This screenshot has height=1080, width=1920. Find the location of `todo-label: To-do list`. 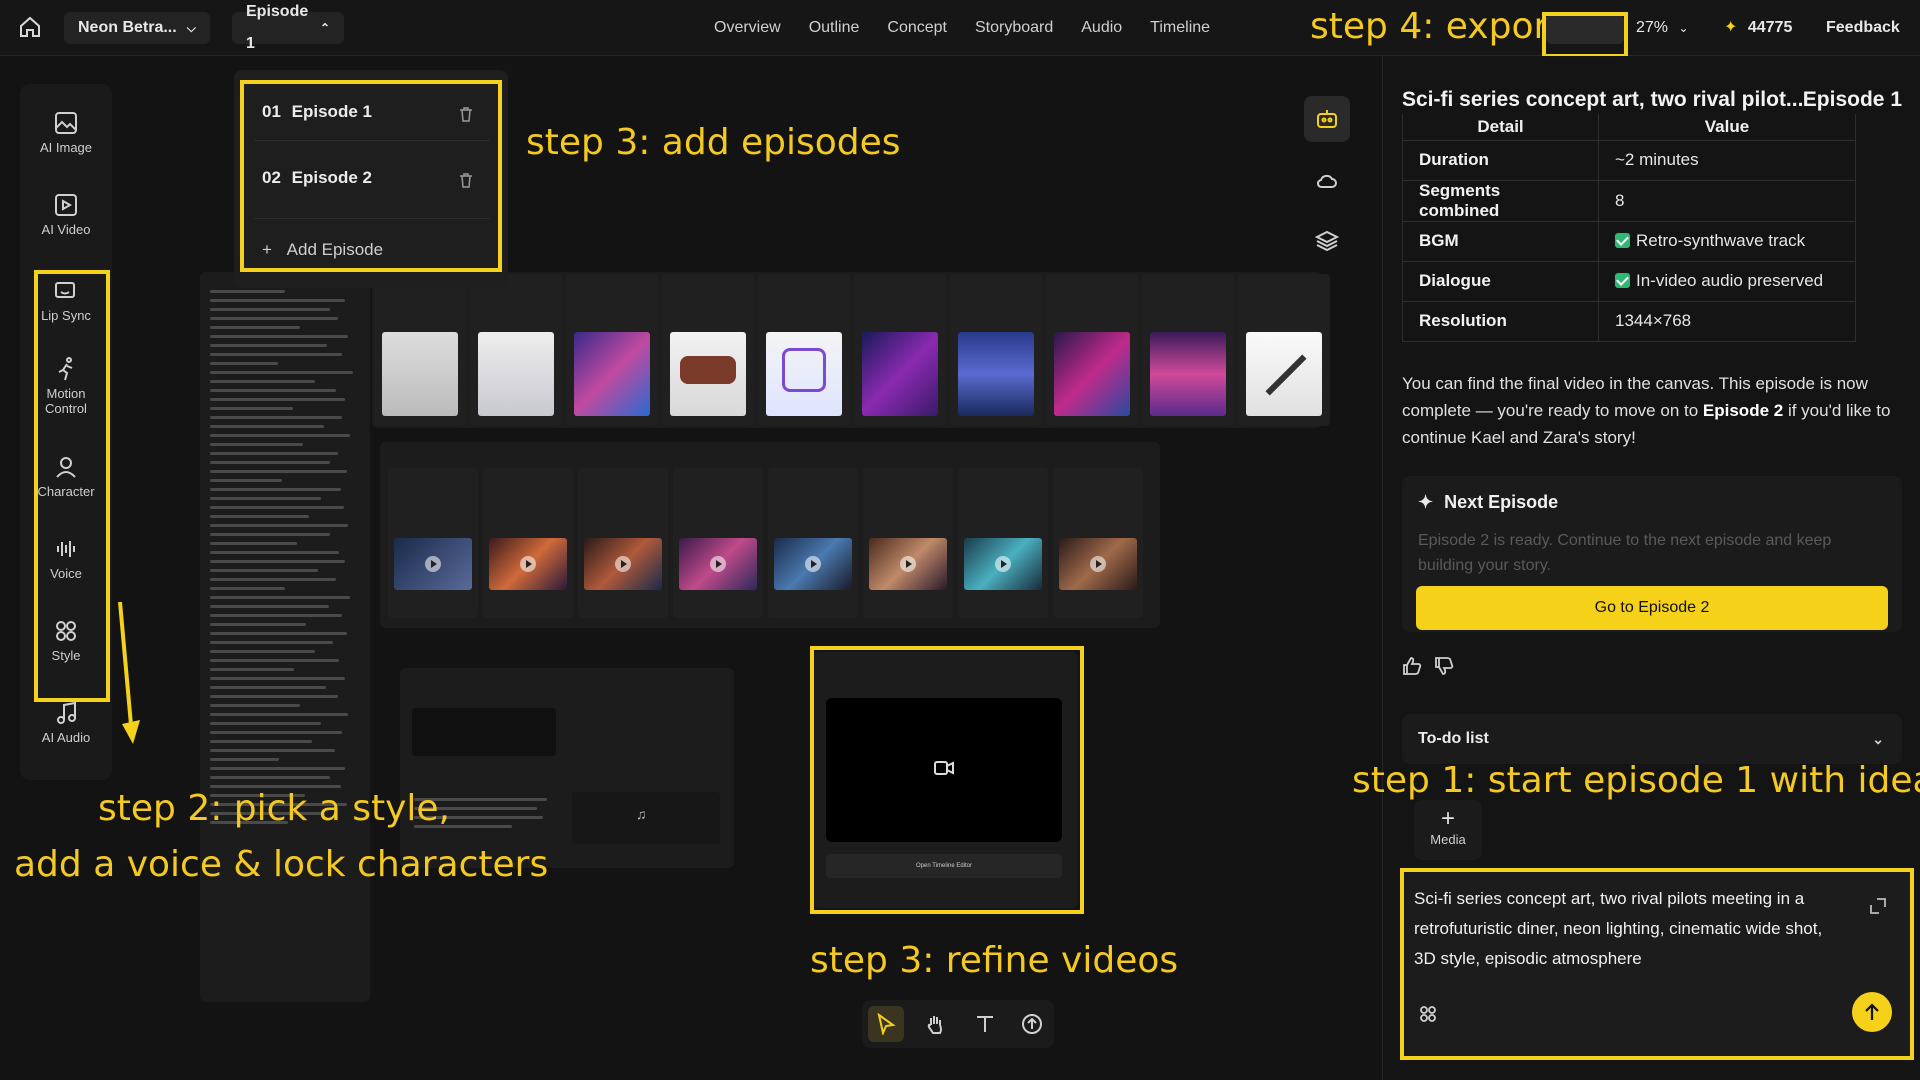

todo-label: To-do list is located at coordinates (1453, 738).